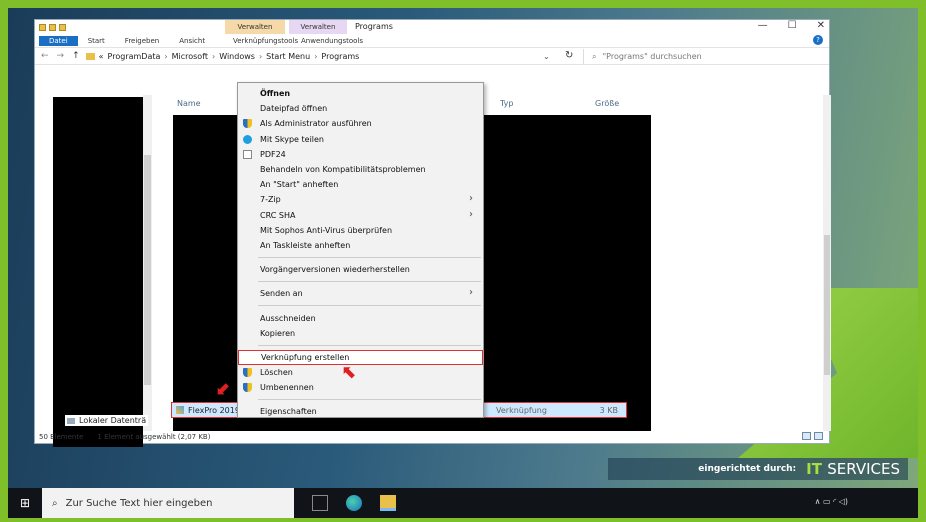 This screenshot has width=926, height=522. Describe the element at coordinates (360, 108) in the screenshot. I see `menu-item-dateipfad-oeffnen: Dateipfad öffnen` at that location.